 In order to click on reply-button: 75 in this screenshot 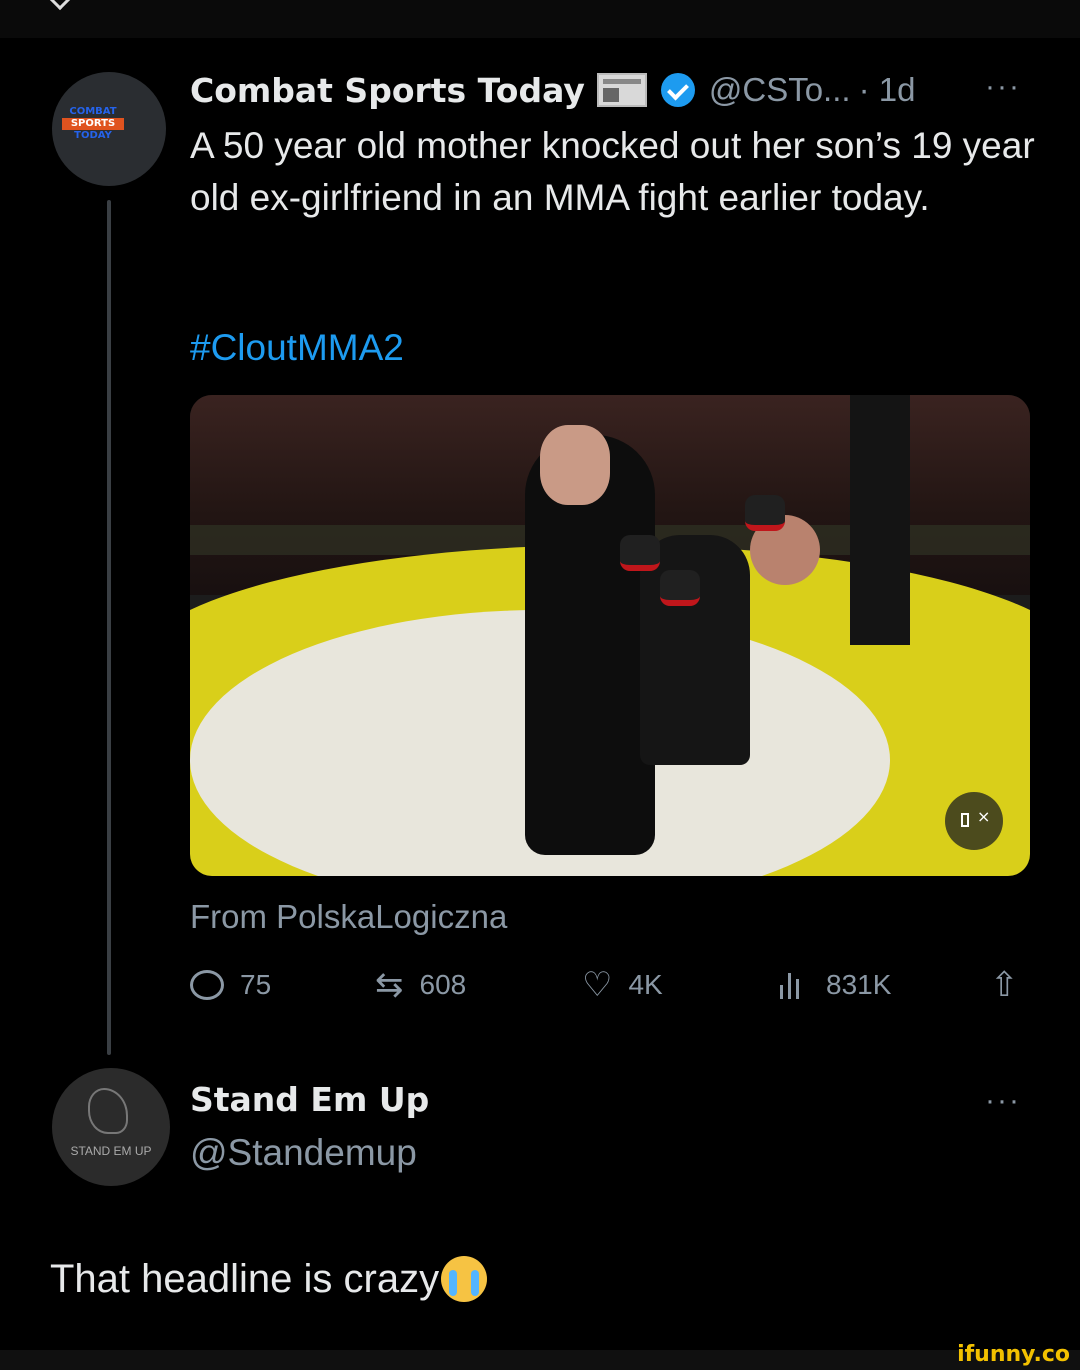, I will do `click(230, 985)`.